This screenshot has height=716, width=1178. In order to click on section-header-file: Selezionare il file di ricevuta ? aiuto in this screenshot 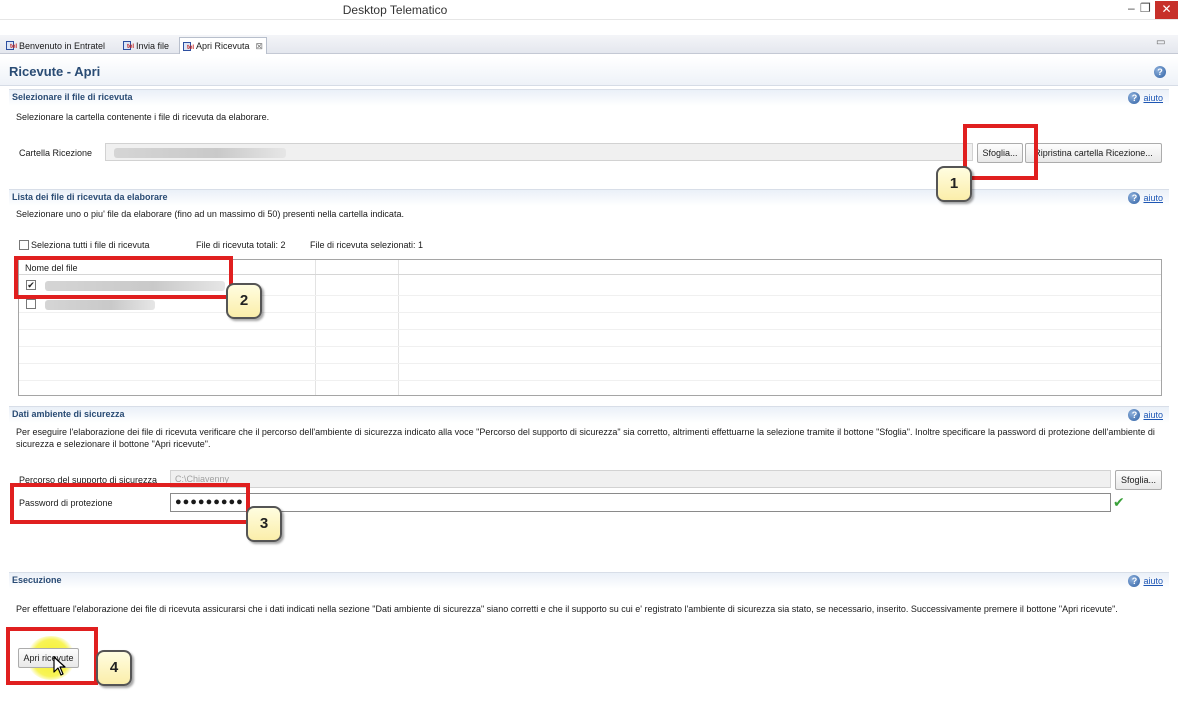, I will do `click(589, 97)`.